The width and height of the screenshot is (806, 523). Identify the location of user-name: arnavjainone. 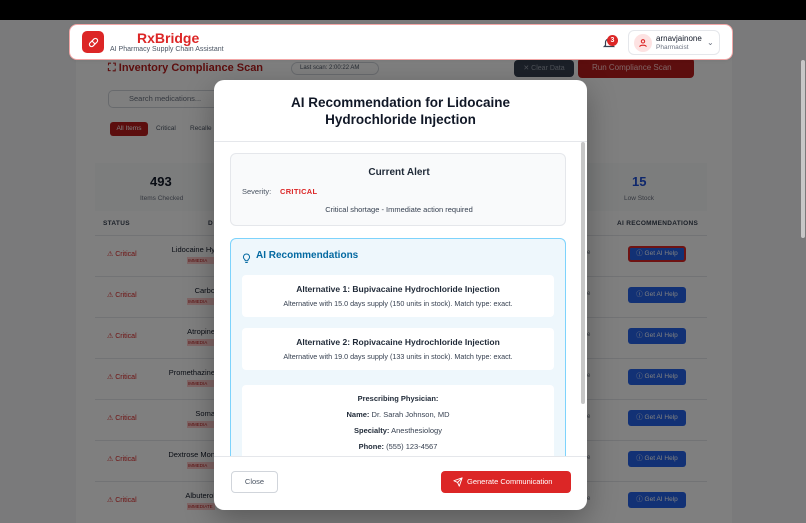
(679, 38).